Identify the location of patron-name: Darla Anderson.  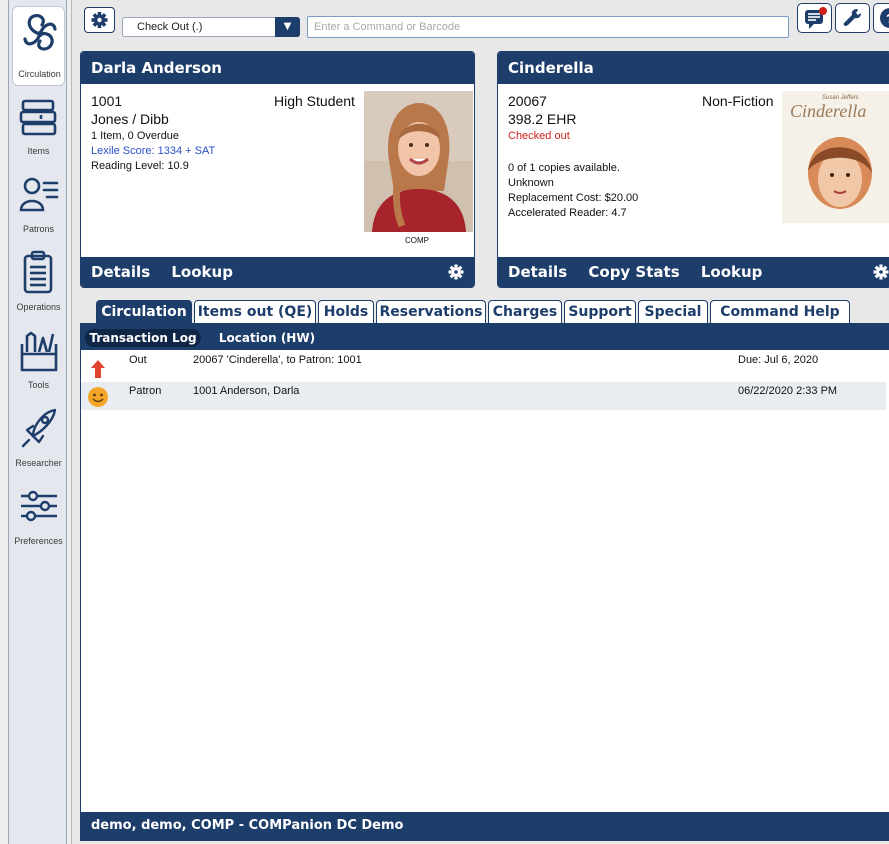
(277, 68).